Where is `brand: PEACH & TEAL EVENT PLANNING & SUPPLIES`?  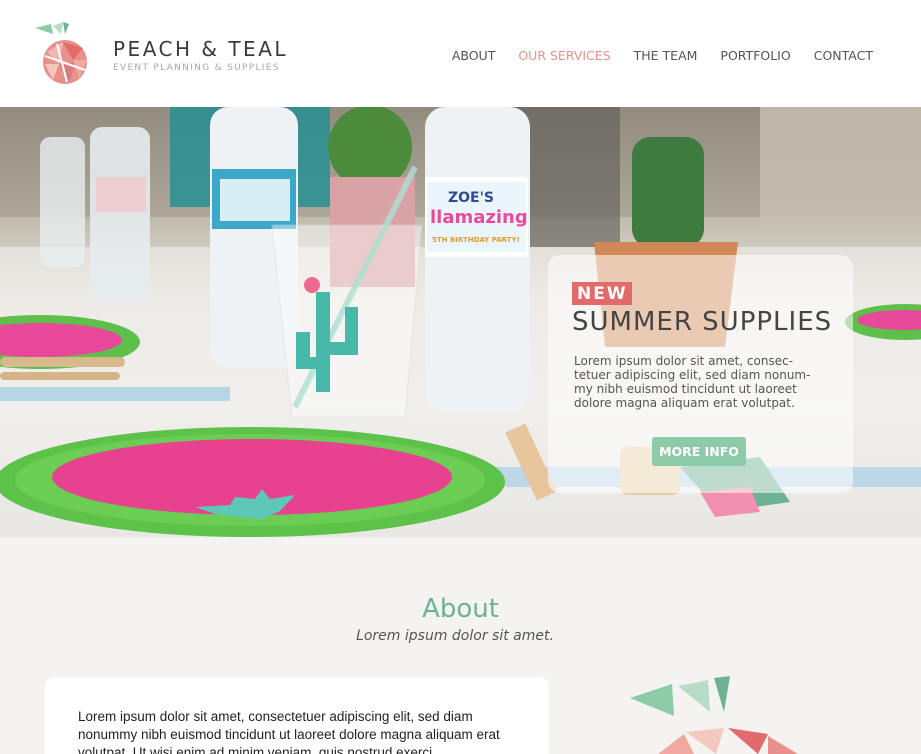
brand: PEACH & TEAL EVENT PLANNING & SUPPLIES is located at coordinates (200, 55).